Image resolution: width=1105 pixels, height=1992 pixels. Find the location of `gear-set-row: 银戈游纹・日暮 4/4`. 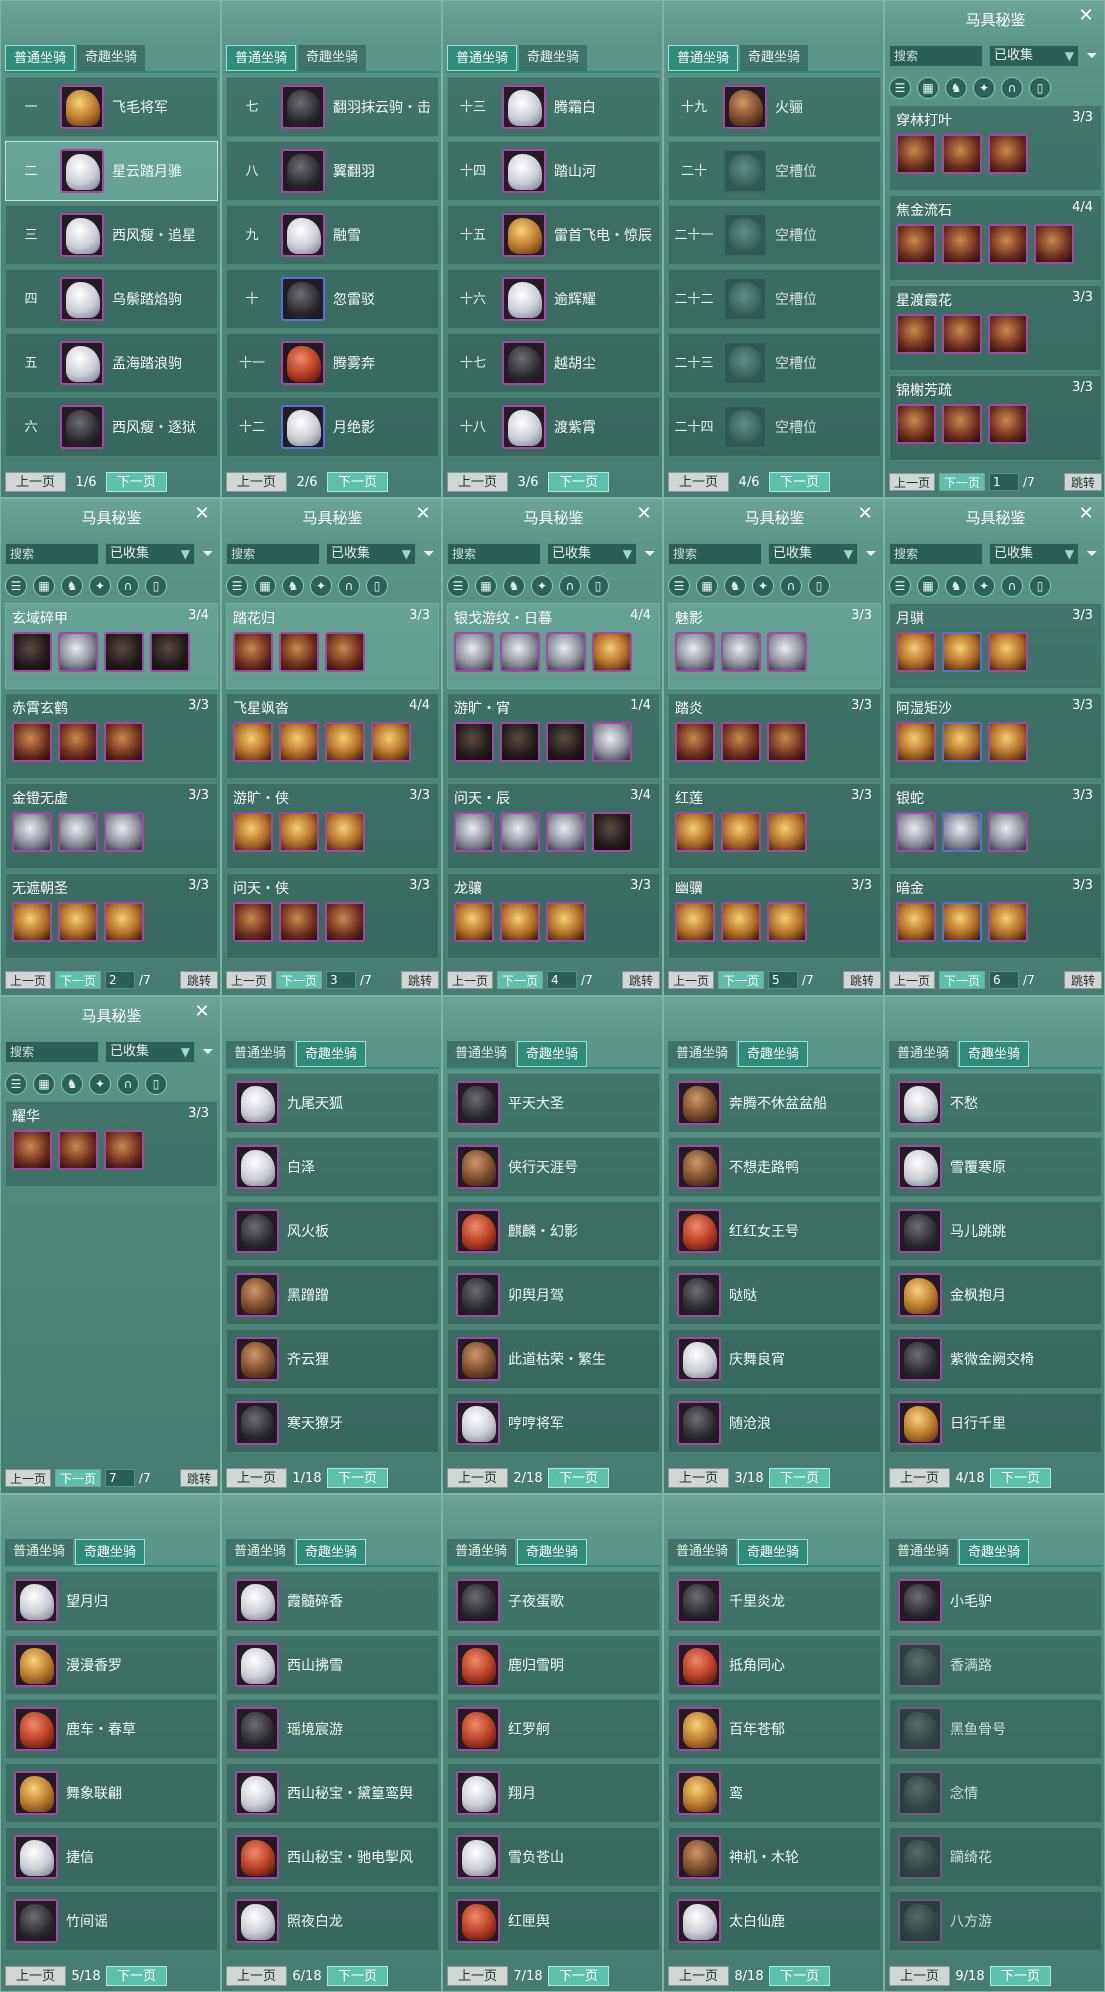

gear-set-row: 银戈游纹・日暮 4/4 is located at coordinates (553, 646).